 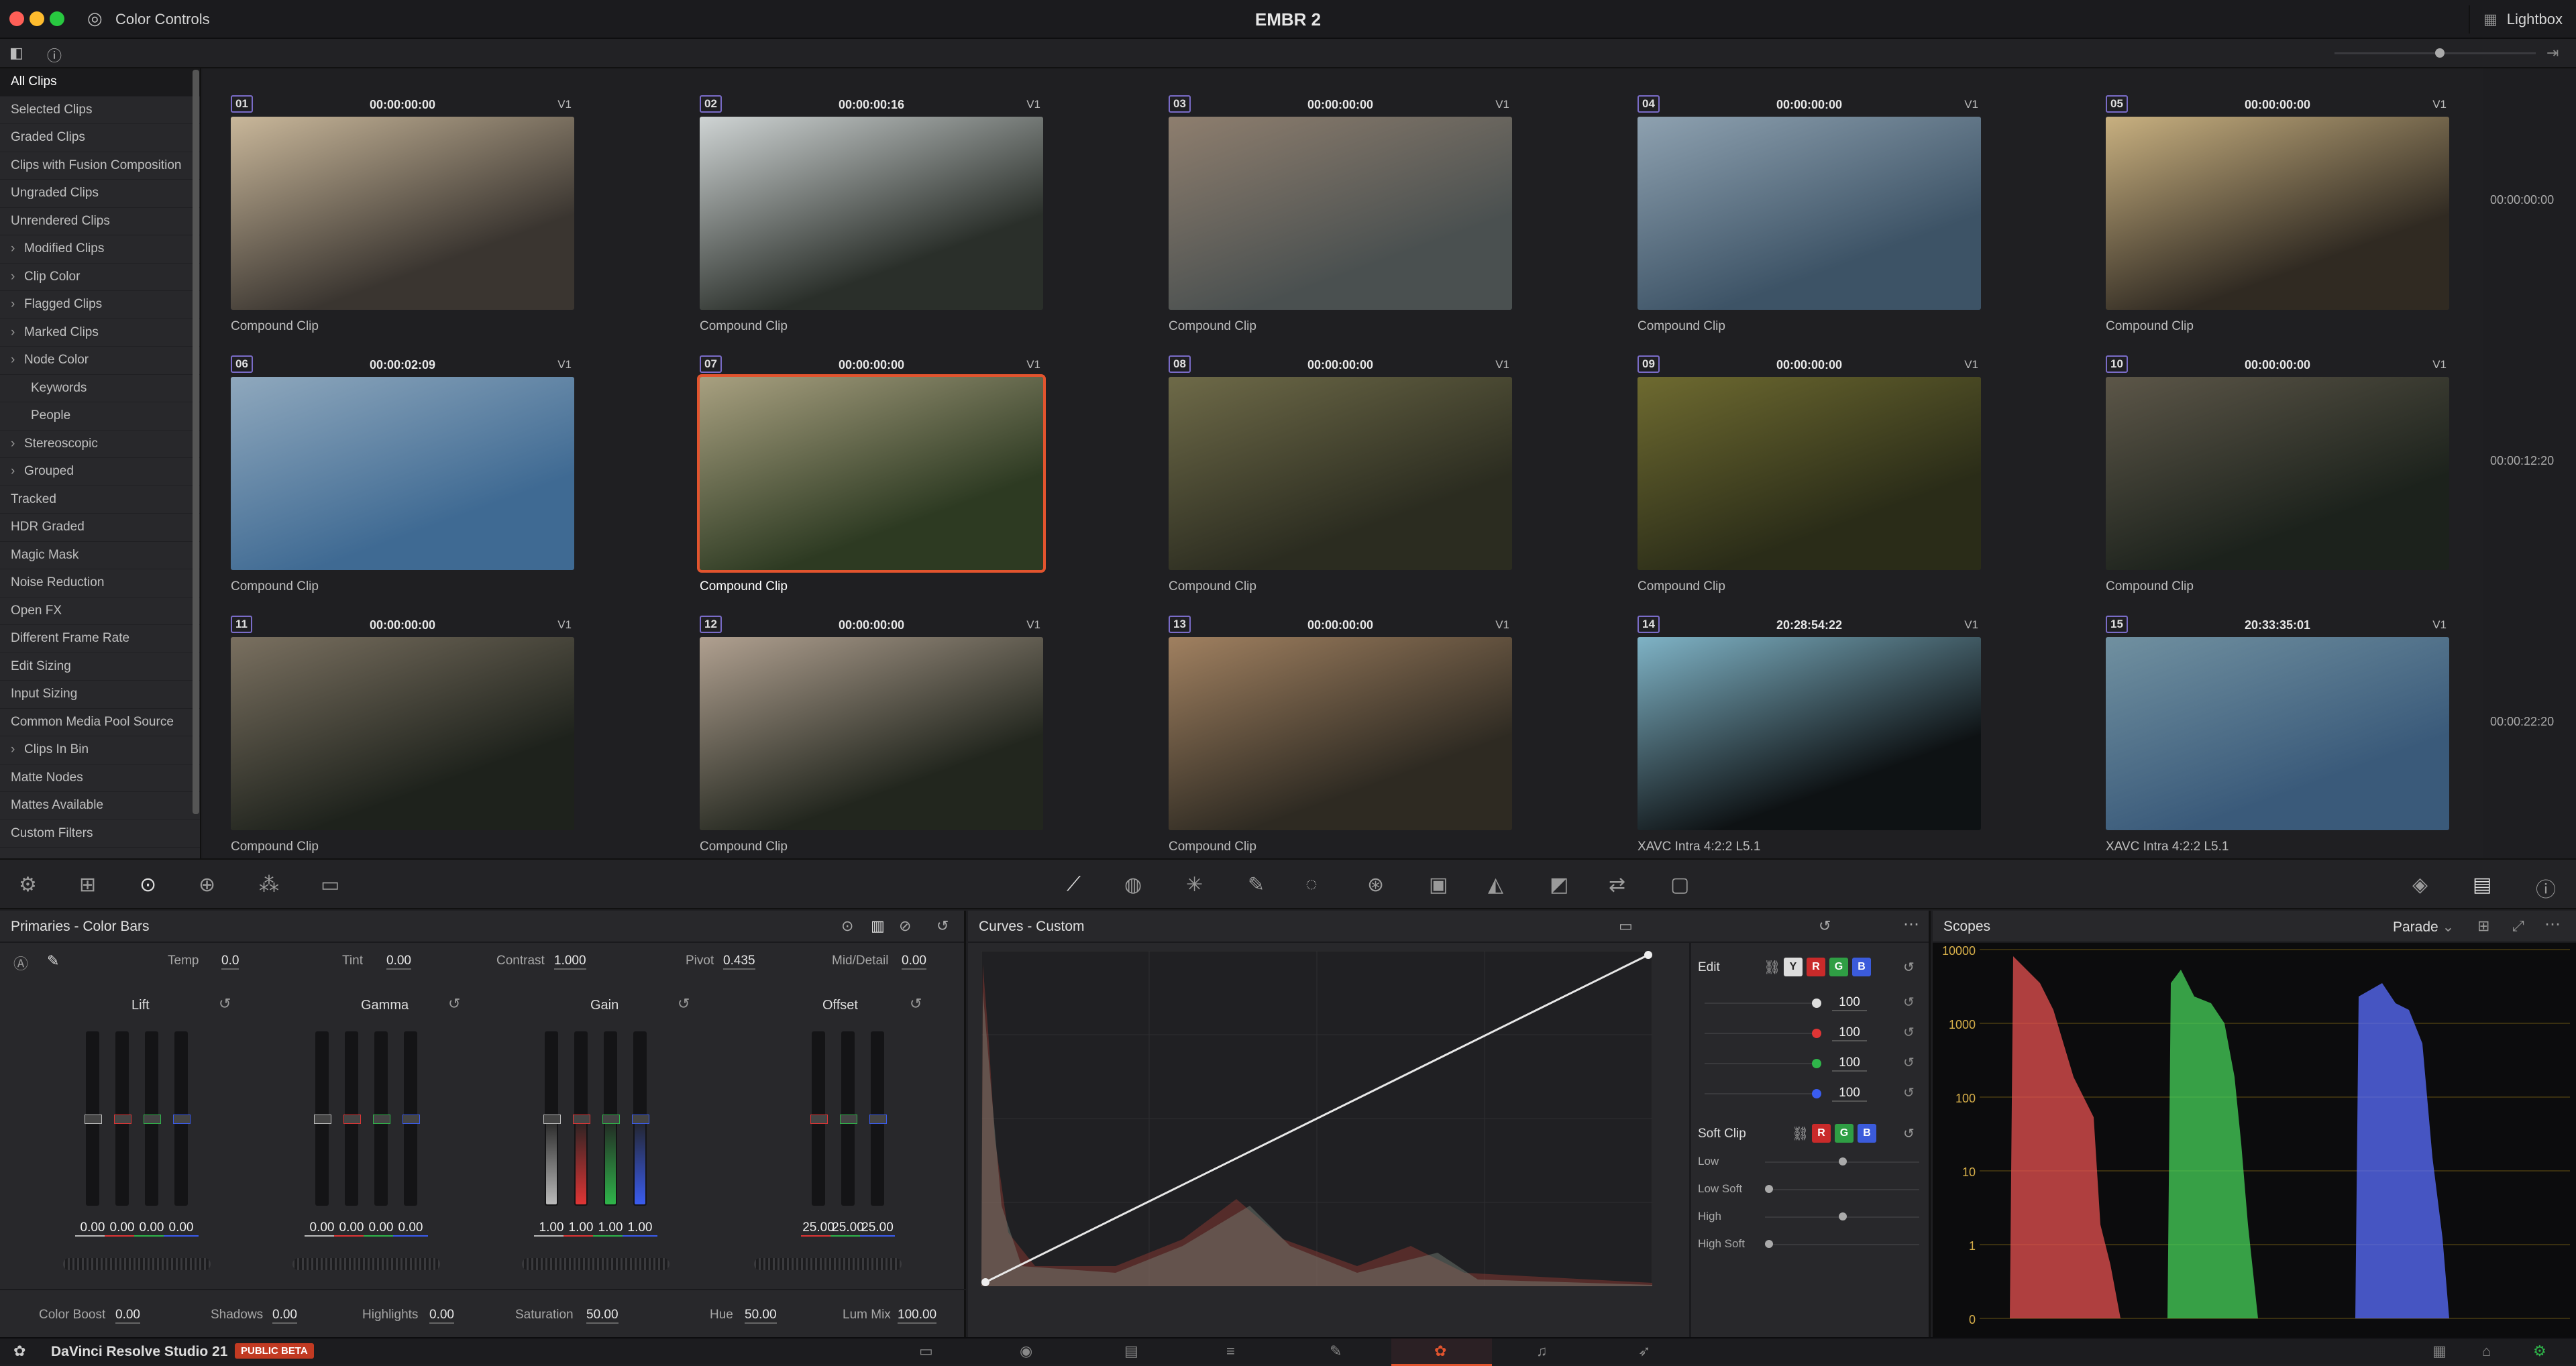 I want to click on sidebar-item: Graded Clips, so click(x=100, y=138).